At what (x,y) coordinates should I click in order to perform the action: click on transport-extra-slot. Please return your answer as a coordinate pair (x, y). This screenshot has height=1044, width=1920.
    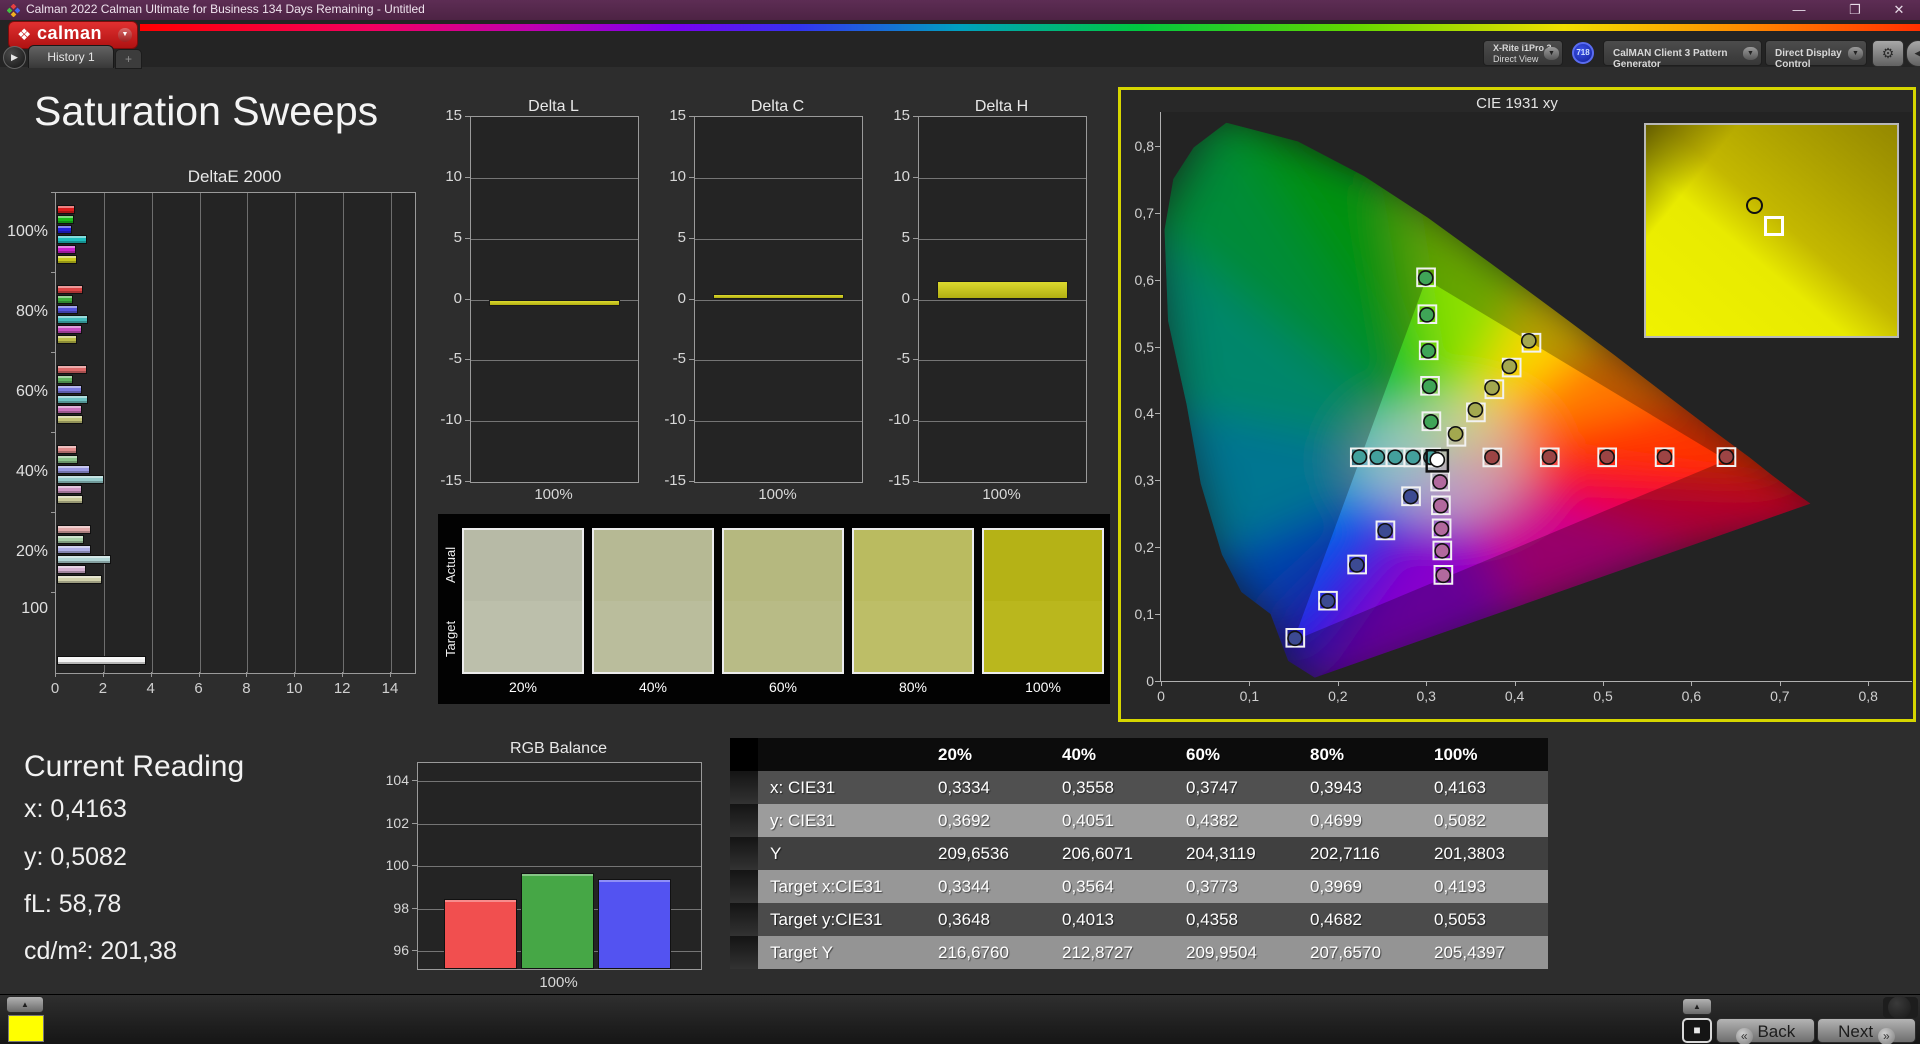
    Looking at the image, I should click on (1900, 1007).